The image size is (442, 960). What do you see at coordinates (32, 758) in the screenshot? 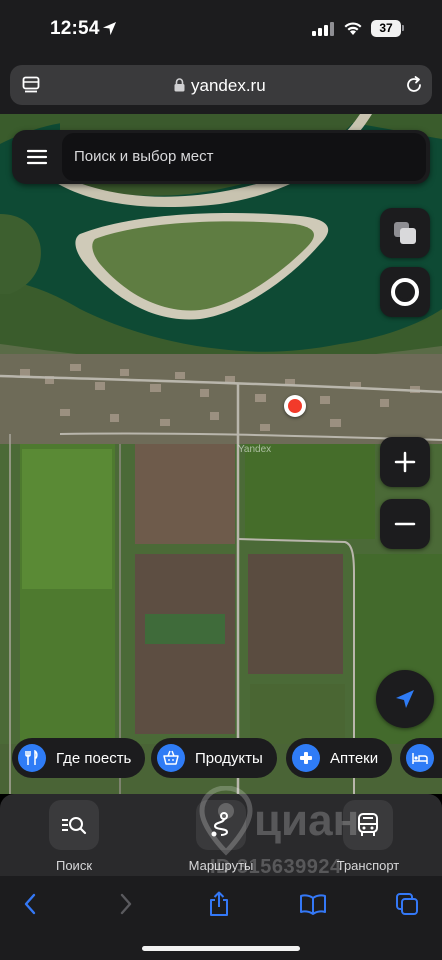
I see `fork-knife-icon` at bounding box center [32, 758].